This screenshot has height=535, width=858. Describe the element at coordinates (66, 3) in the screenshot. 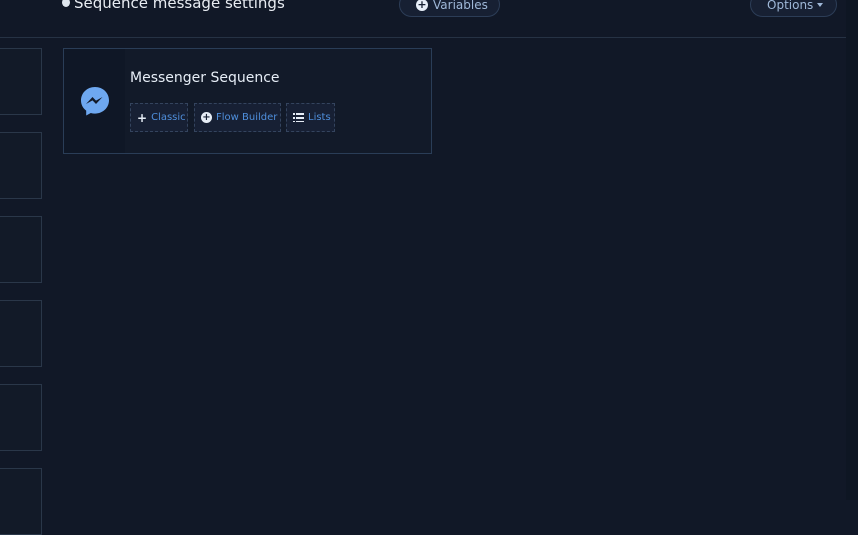

I see `drop-icon` at that location.